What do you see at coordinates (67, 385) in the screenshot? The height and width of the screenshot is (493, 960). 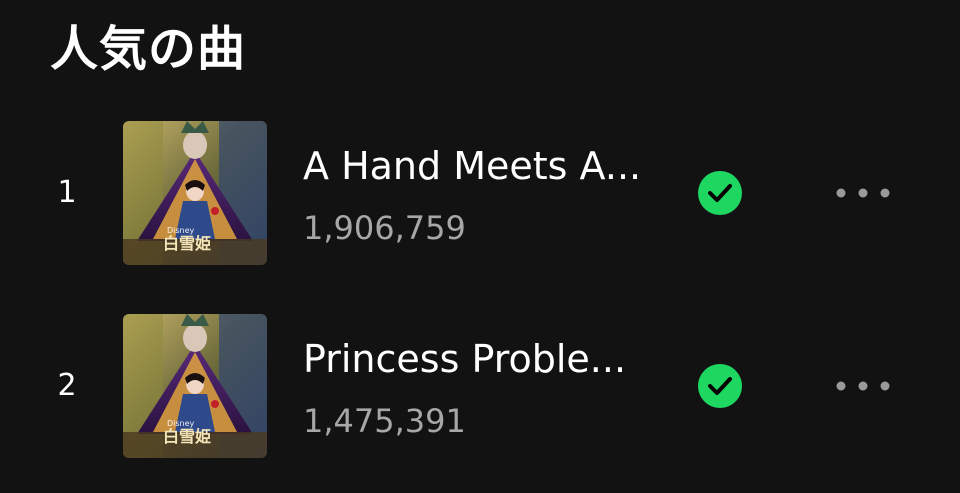 I see `track-rank: 2` at bounding box center [67, 385].